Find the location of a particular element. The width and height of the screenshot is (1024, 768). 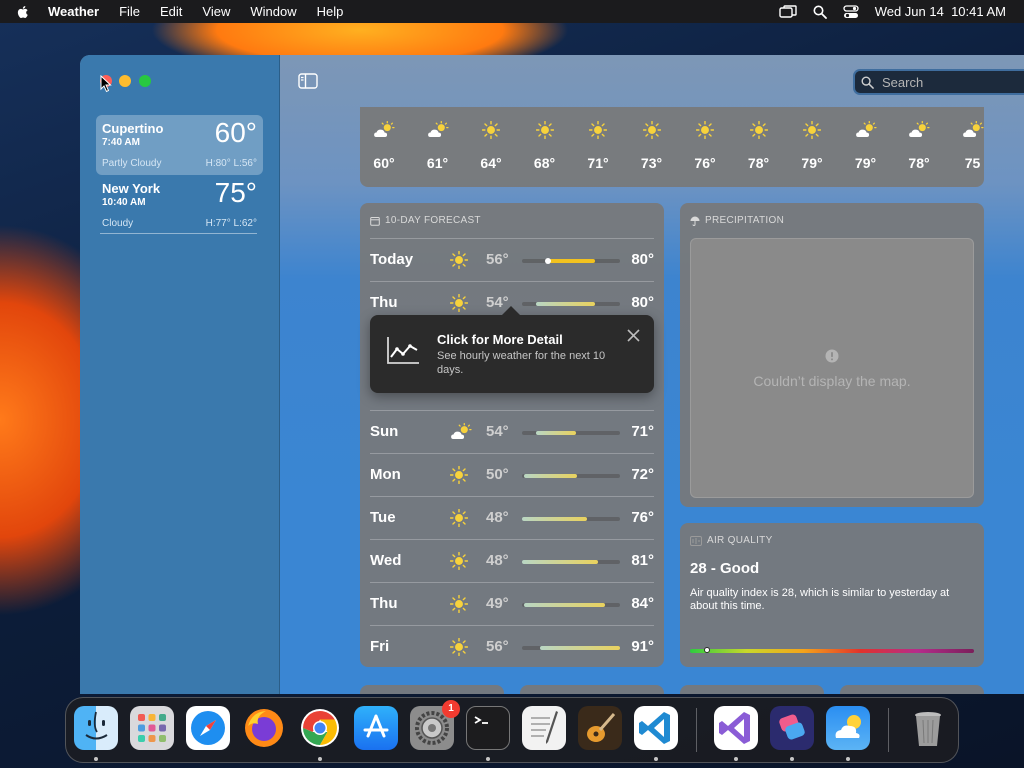

close-icon is located at coordinates (633, 335).